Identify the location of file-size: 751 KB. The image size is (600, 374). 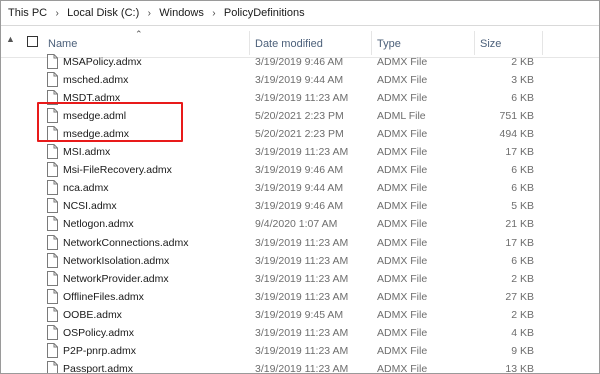
(516, 116).